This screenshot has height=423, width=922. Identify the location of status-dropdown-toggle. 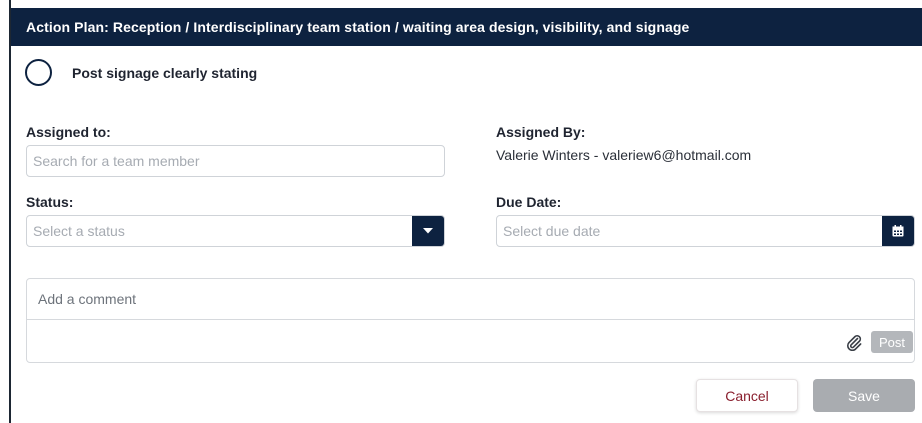
(428, 231).